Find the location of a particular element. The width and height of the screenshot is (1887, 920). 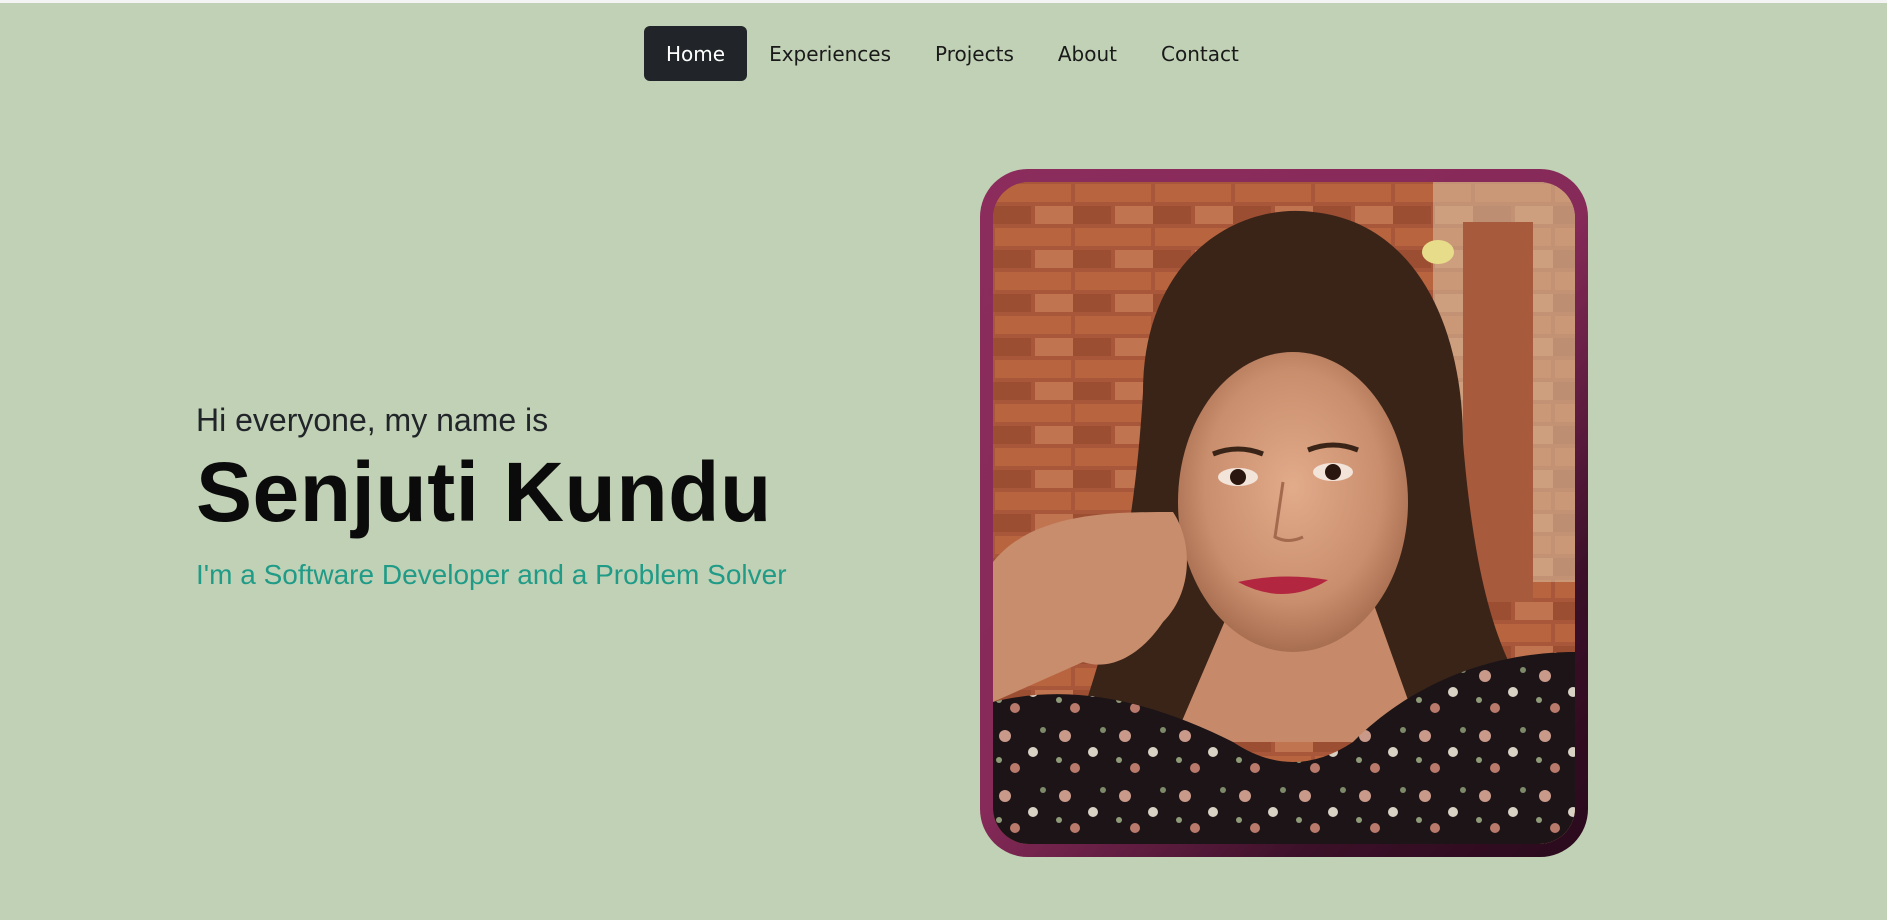

nav-experiences-link: Experiences is located at coordinates (830, 53).